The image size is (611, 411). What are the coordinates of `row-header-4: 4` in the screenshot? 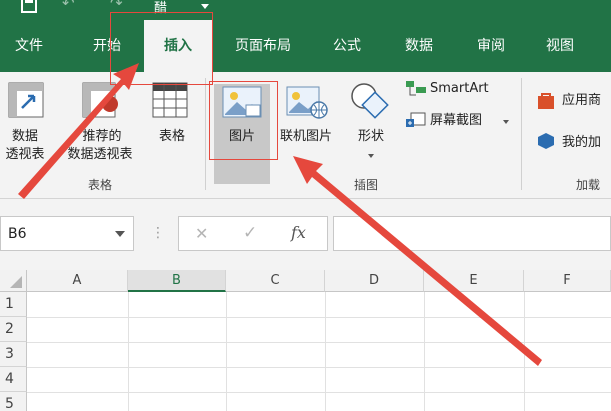 It's located at (13, 379).